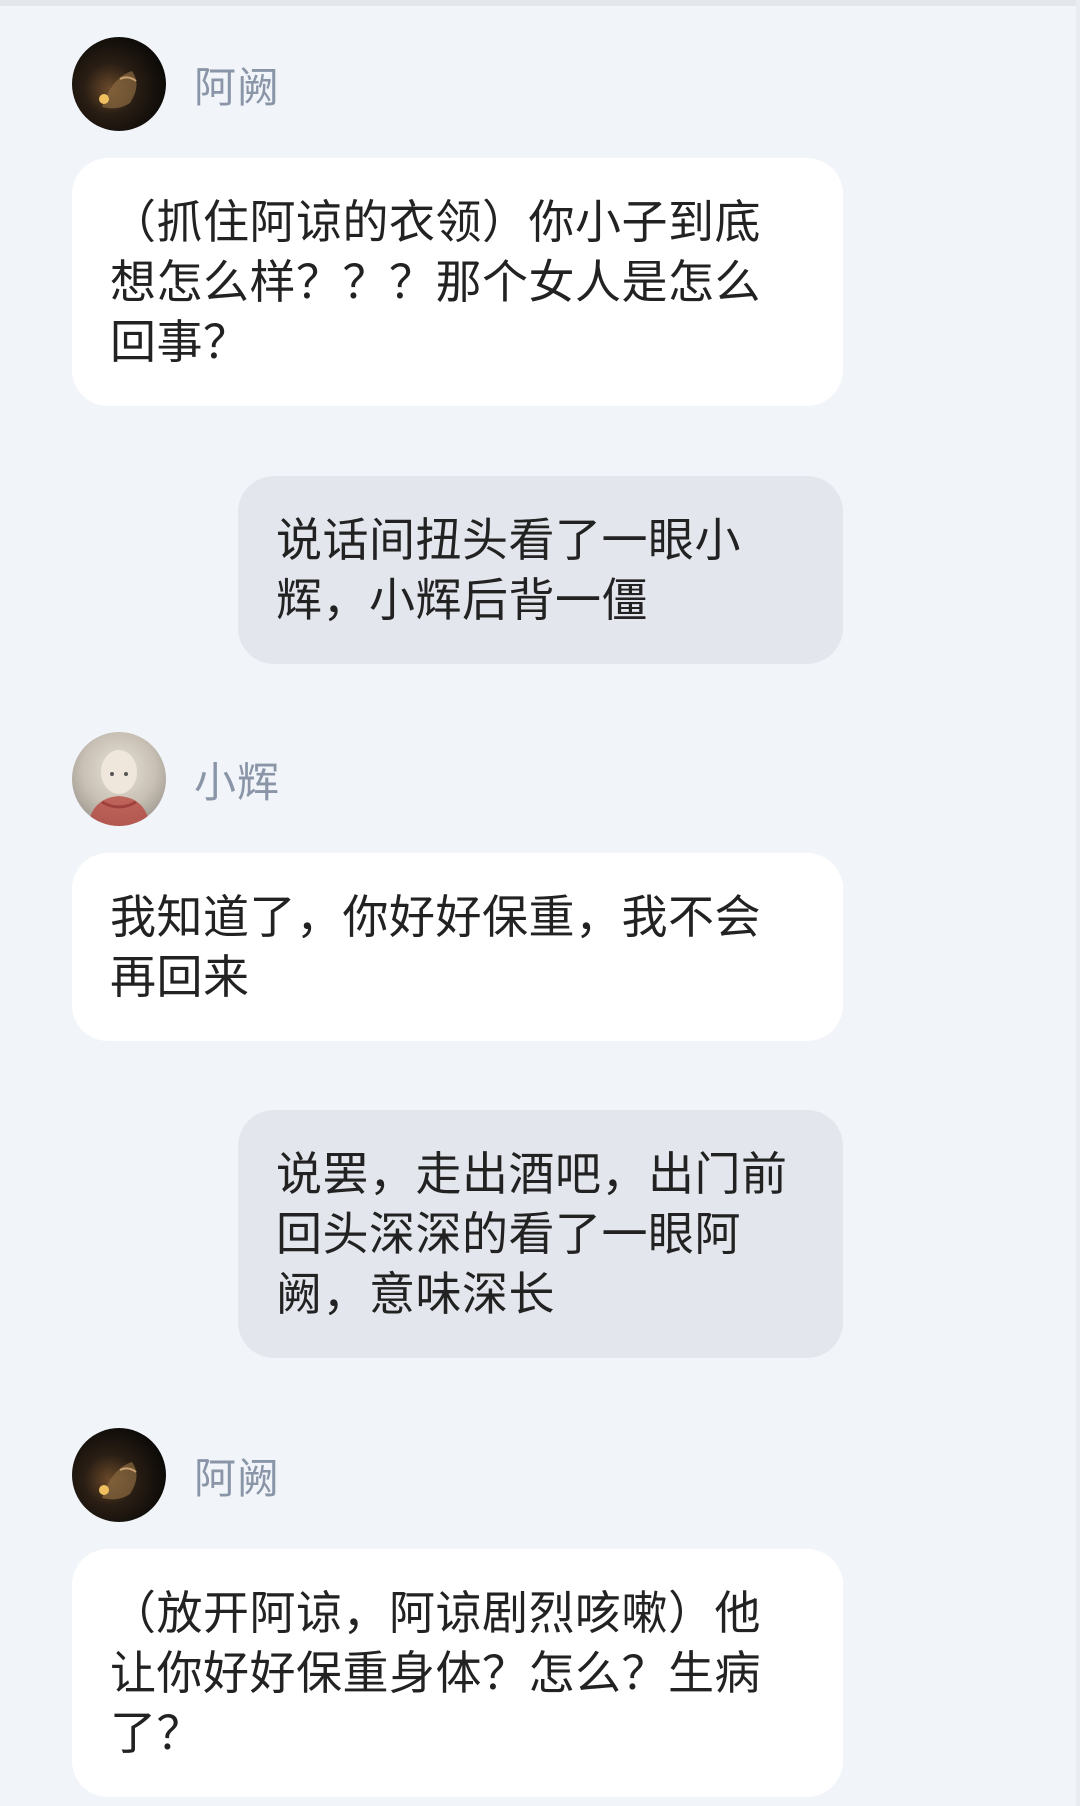 The height and width of the screenshot is (1806, 1080). I want to click on incoming-message-bubble: （抓住阿谅的衣领）你小子到底想怎么样？？？那个女人是怎么回事？, so click(457, 282).